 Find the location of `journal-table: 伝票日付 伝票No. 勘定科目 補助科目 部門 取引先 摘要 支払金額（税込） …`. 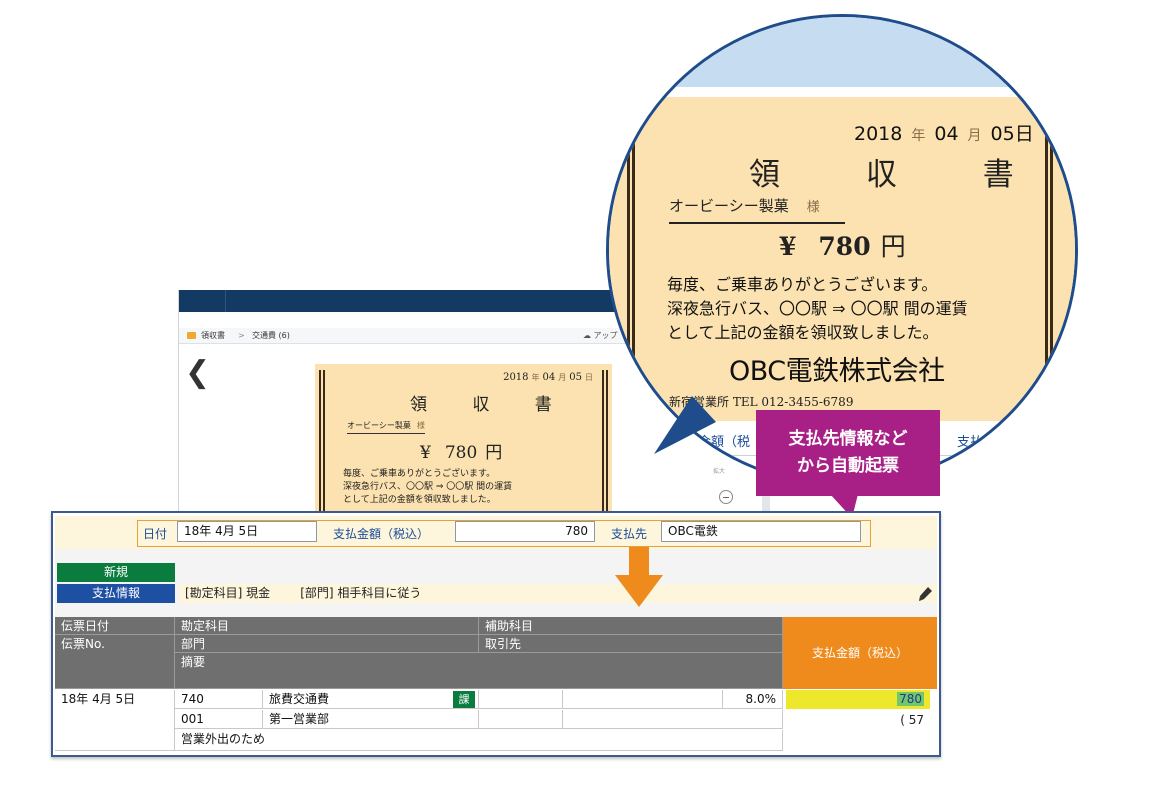

journal-table: 伝票日付 伝票No. 勘定科目 補助科目 部門 取引先 摘要 支払金額（税込） … is located at coordinates (496, 686).